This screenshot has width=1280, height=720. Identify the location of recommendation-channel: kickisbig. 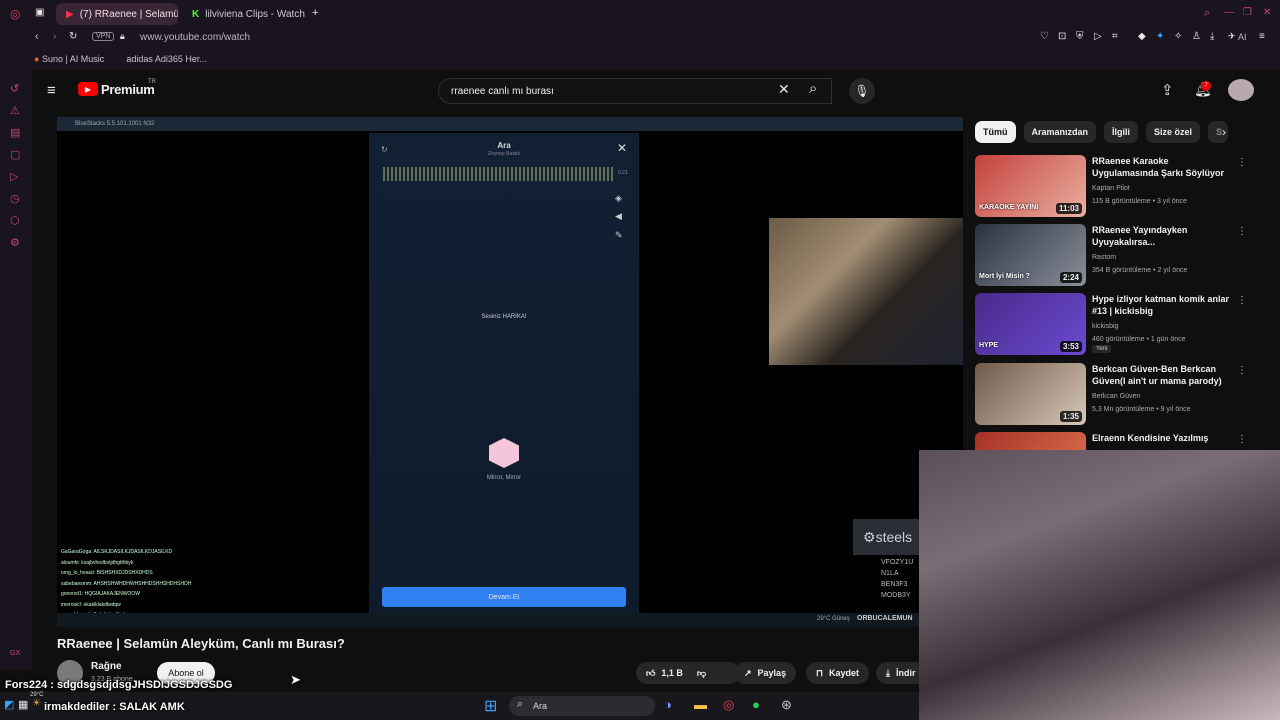
(1105, 326).